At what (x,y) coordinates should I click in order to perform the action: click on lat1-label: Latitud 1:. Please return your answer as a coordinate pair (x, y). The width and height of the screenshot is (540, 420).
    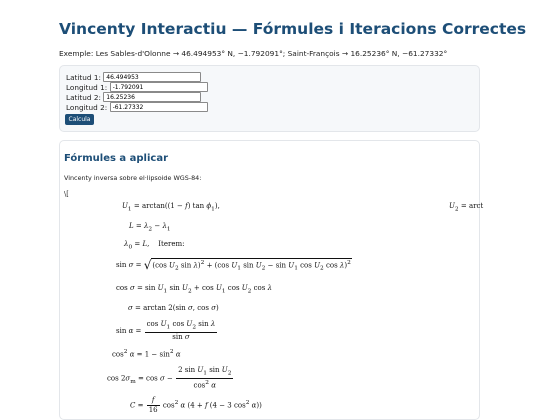
    Looking at the image, I should click on (83, 77).